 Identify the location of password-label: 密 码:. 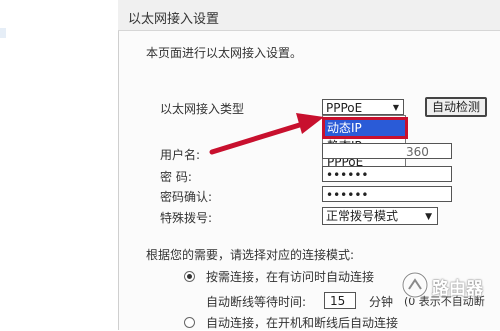
(176, 177).